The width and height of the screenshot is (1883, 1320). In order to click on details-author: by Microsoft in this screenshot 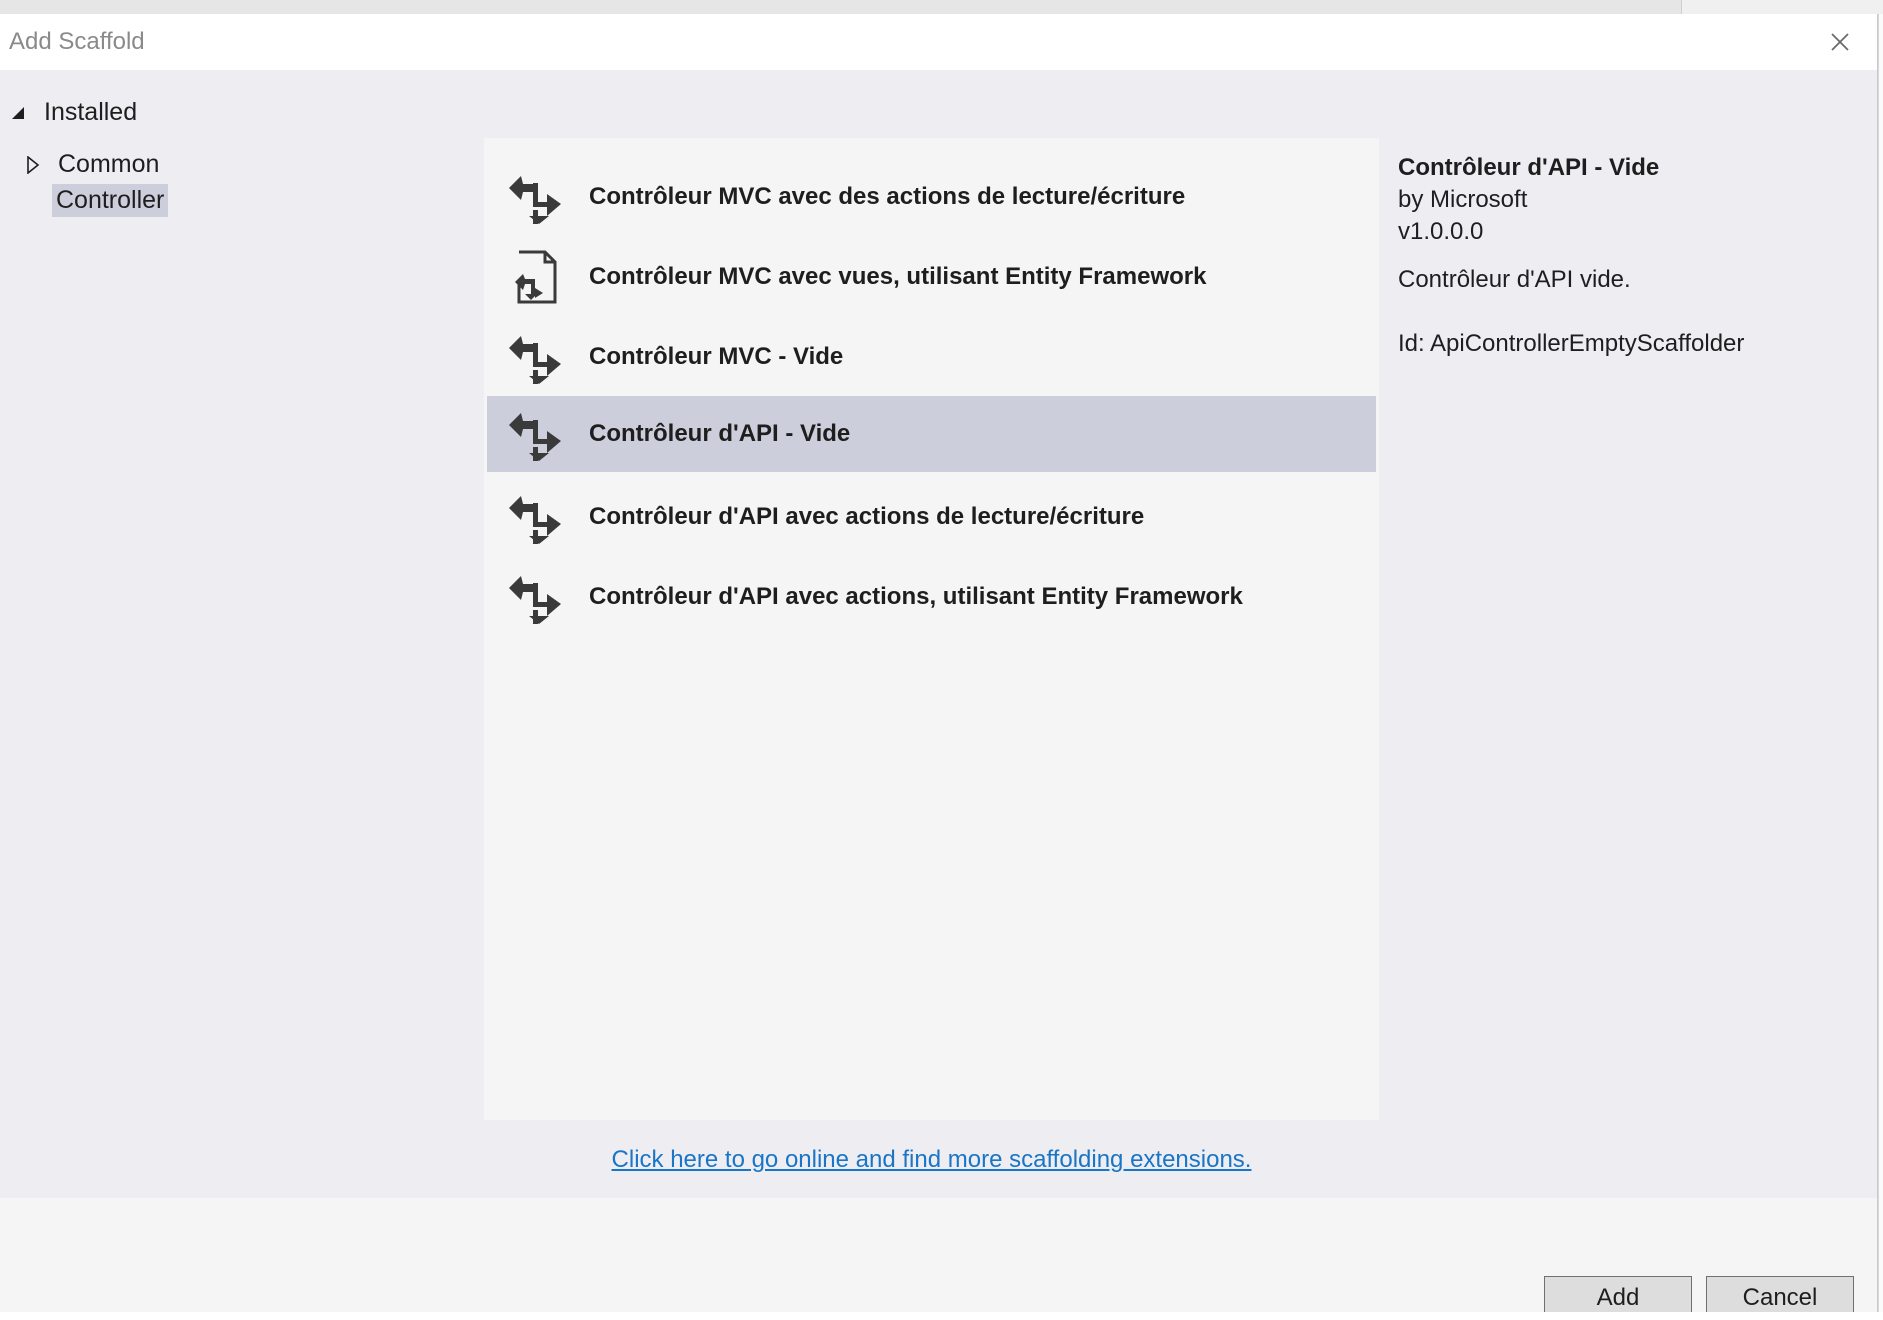, I will do `click(1463, 199)`.